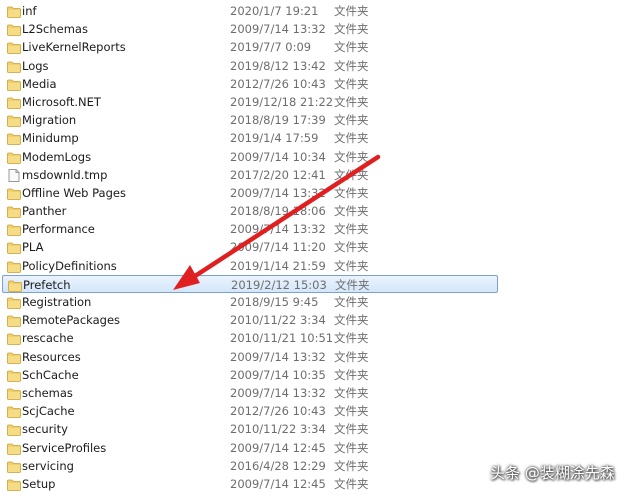  What do you see at coordinates (74, 192) in the screenshot?
I see `file-name: Offline Web Pages` at bounding box center [74, 192].